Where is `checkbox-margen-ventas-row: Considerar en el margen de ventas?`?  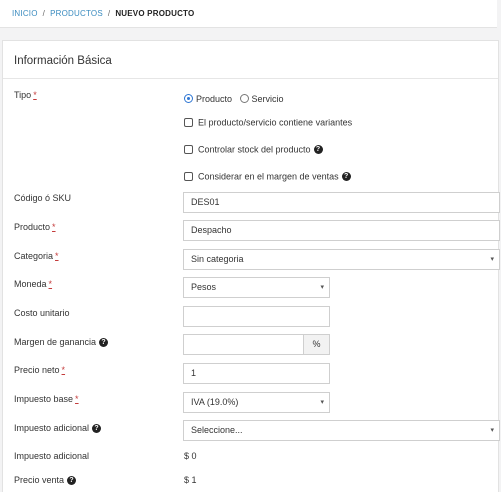
checkbox-margen-ventas-row: Considerar en el margen de ventas? is located at coordinates (267, 176).